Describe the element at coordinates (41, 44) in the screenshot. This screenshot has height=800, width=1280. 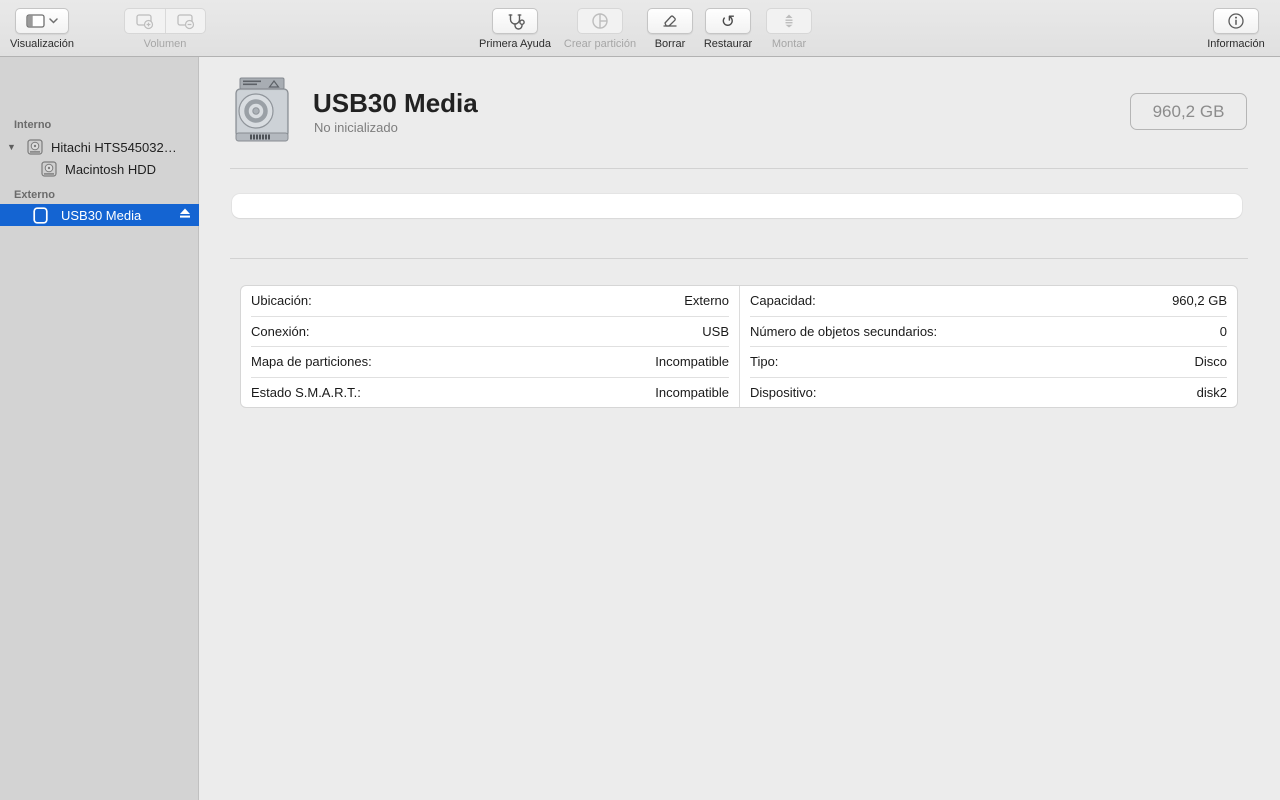
I see `view-label: Visualización` at that location.